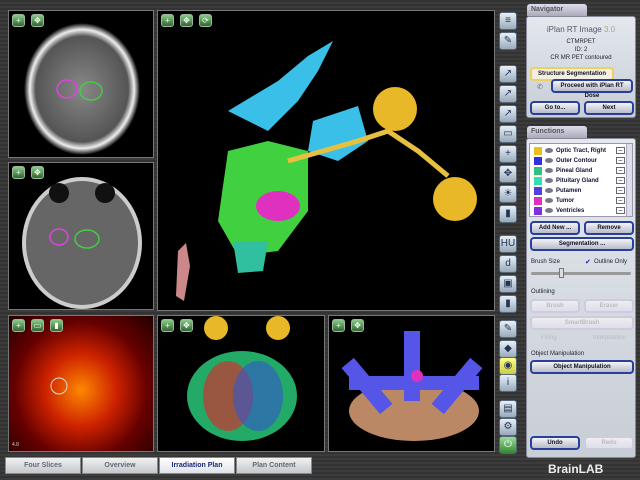 Image resolution: width=640 pixels, height=480 pixels. I want to click on zoom-in-icon: +, so click(508, 154).